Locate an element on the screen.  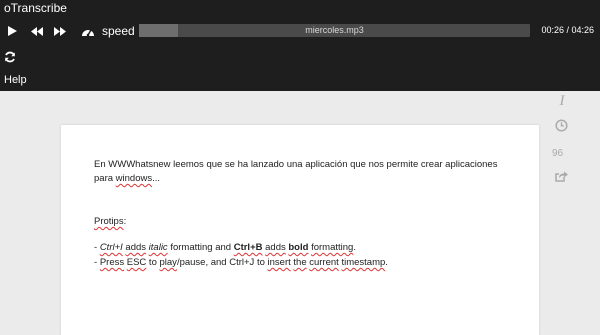
ctrl-i-text: Ctrl+I is located at coordinates (111, 247).